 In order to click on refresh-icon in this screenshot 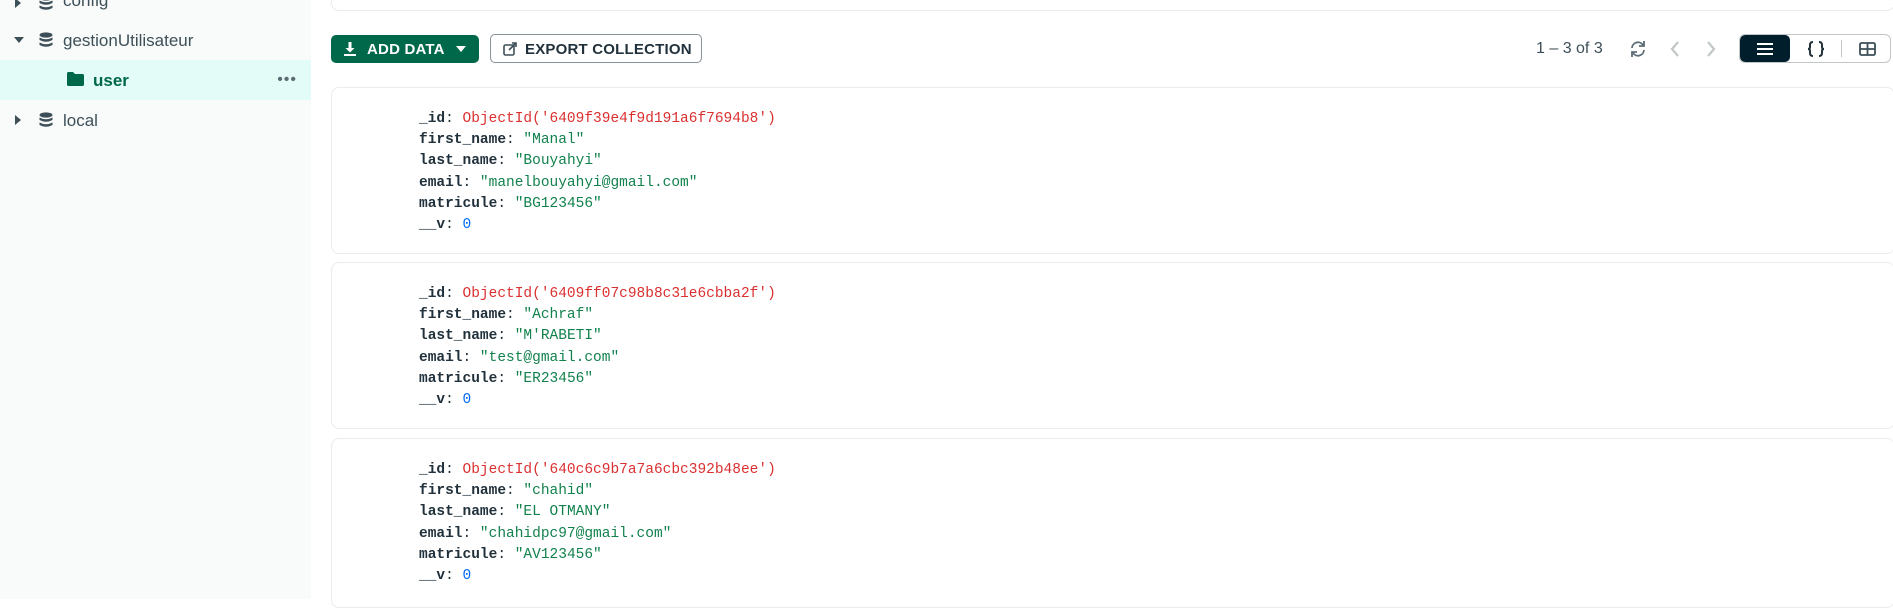, I will do `click(1638, 49)`.